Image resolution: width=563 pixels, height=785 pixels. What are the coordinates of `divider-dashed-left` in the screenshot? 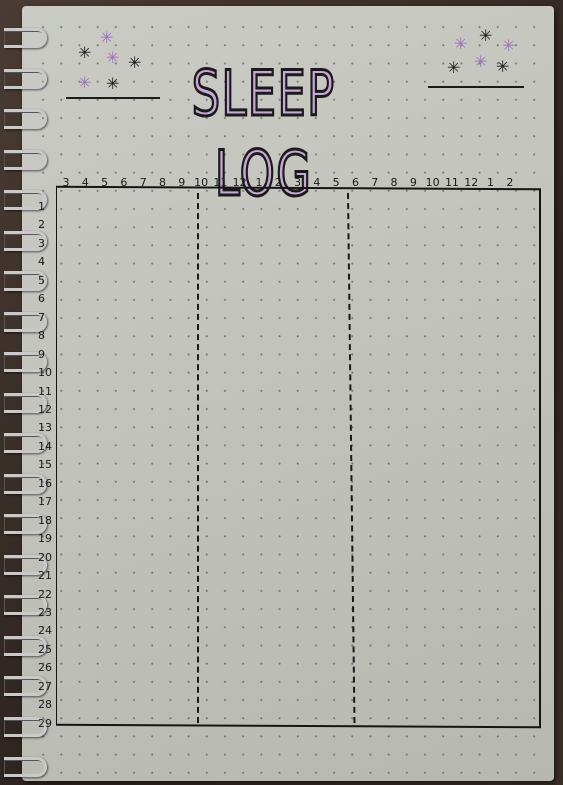 It's located at (198, 458).